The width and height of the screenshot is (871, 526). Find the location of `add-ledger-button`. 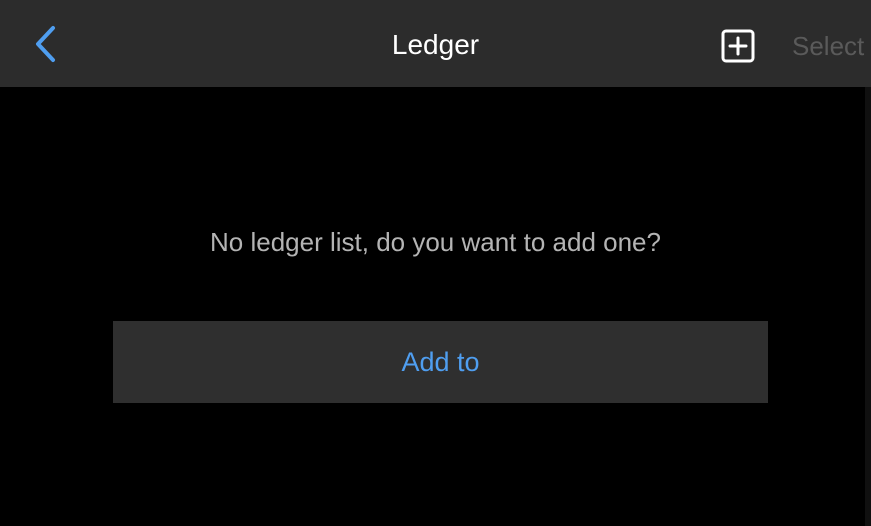

add-ledger-button is located at coordinates (738, 46).